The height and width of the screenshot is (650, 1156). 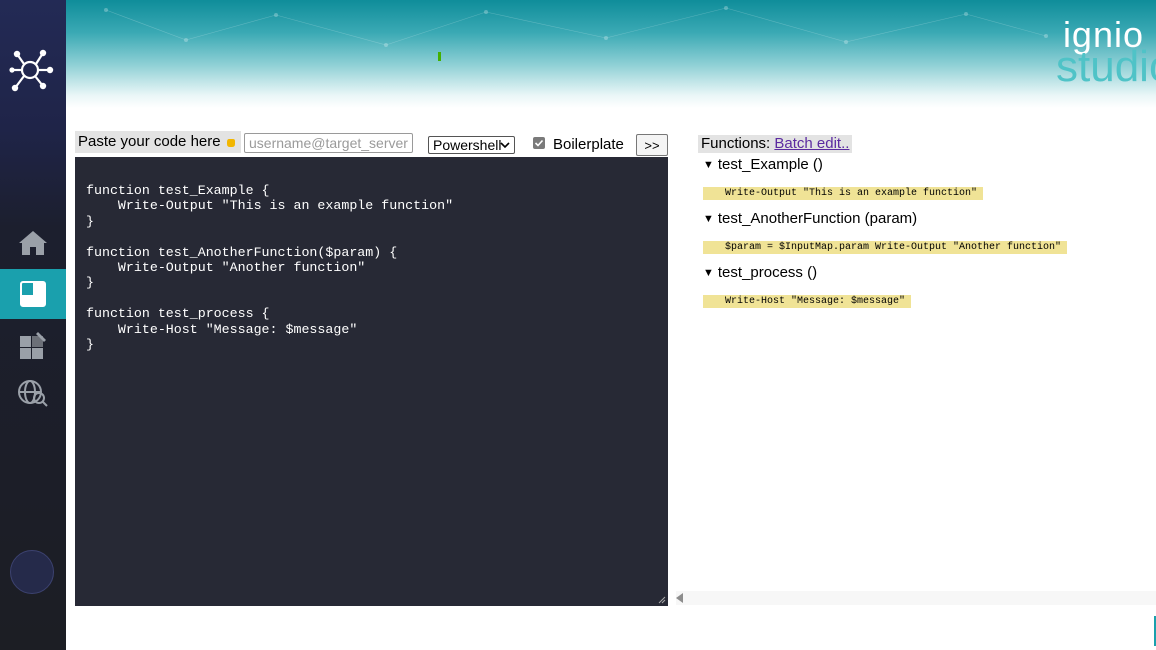 I want to click on nav-web-search, so click(x=33, y=393).